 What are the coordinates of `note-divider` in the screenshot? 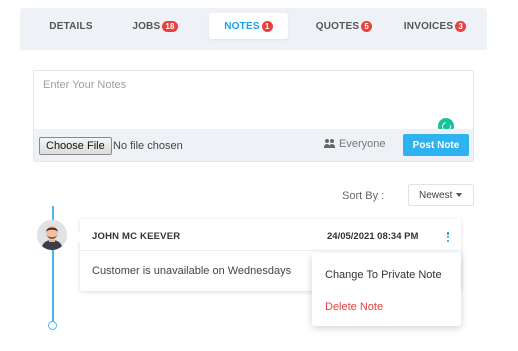 It's located at (270, 250).